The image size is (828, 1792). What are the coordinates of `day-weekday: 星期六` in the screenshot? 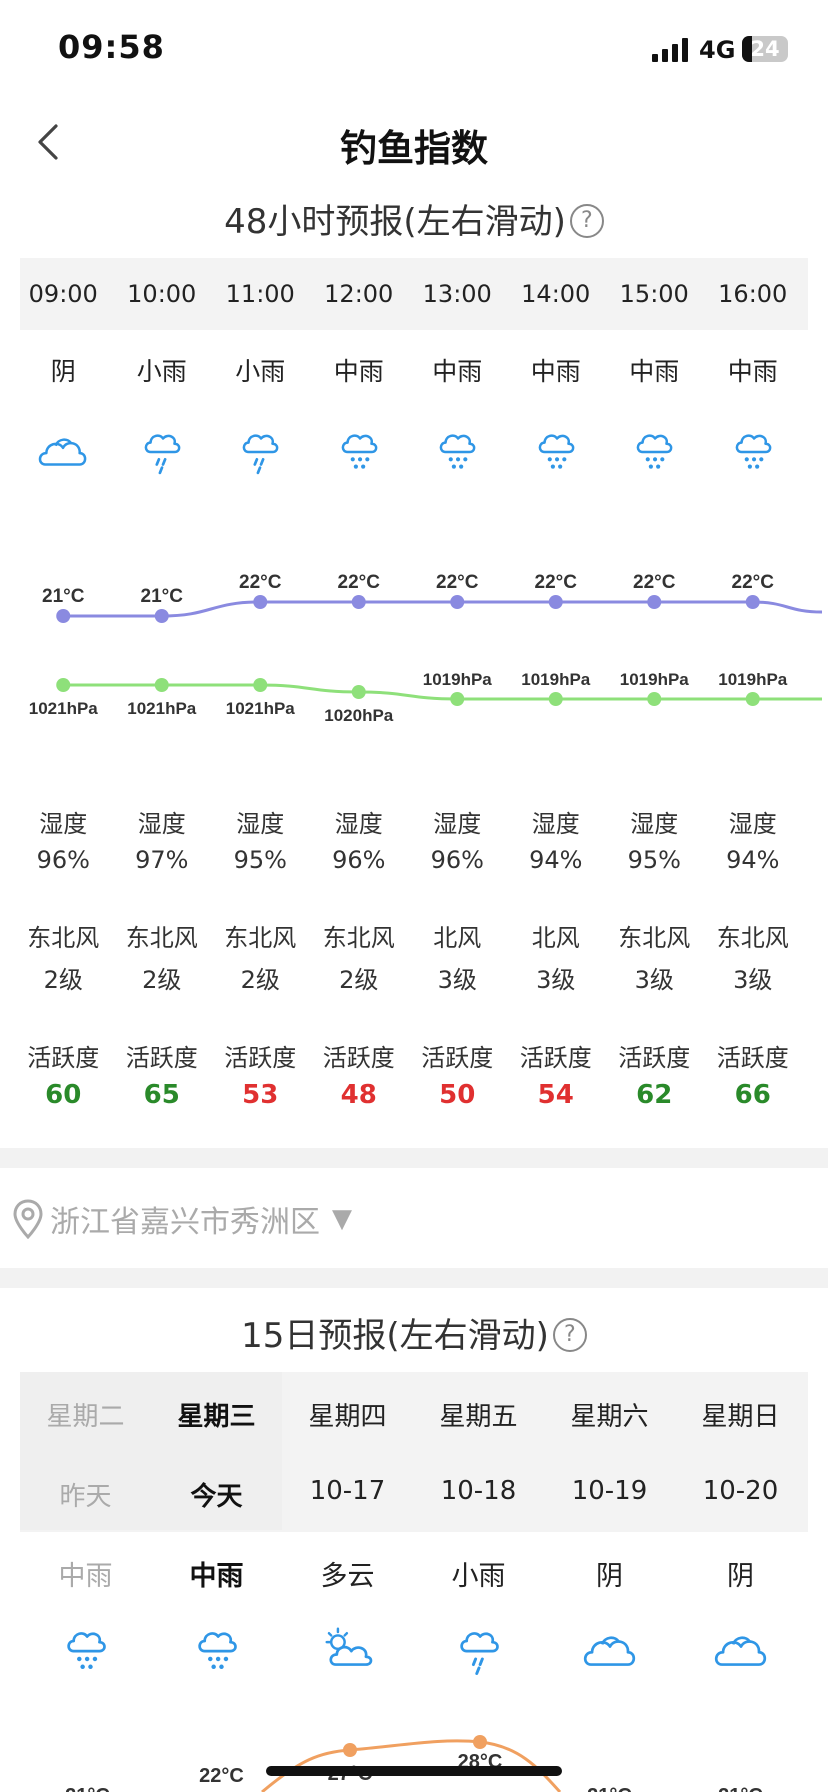 It's located at (609, 1414).